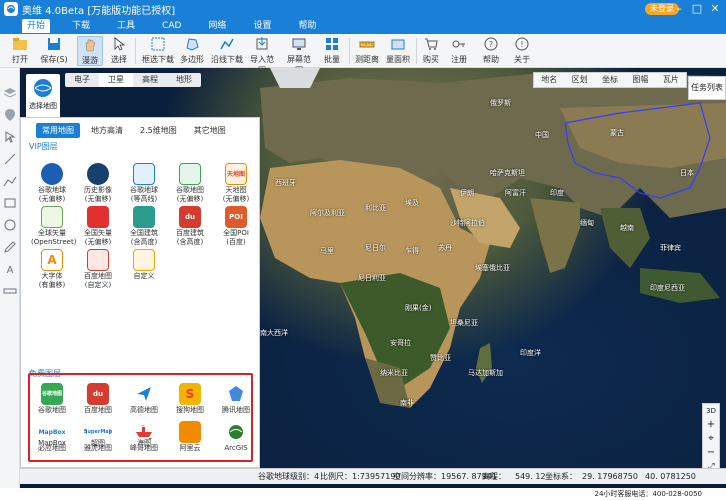 The image size is (726, 500). I want to click on close-icon: ✕, so click(715, 9).